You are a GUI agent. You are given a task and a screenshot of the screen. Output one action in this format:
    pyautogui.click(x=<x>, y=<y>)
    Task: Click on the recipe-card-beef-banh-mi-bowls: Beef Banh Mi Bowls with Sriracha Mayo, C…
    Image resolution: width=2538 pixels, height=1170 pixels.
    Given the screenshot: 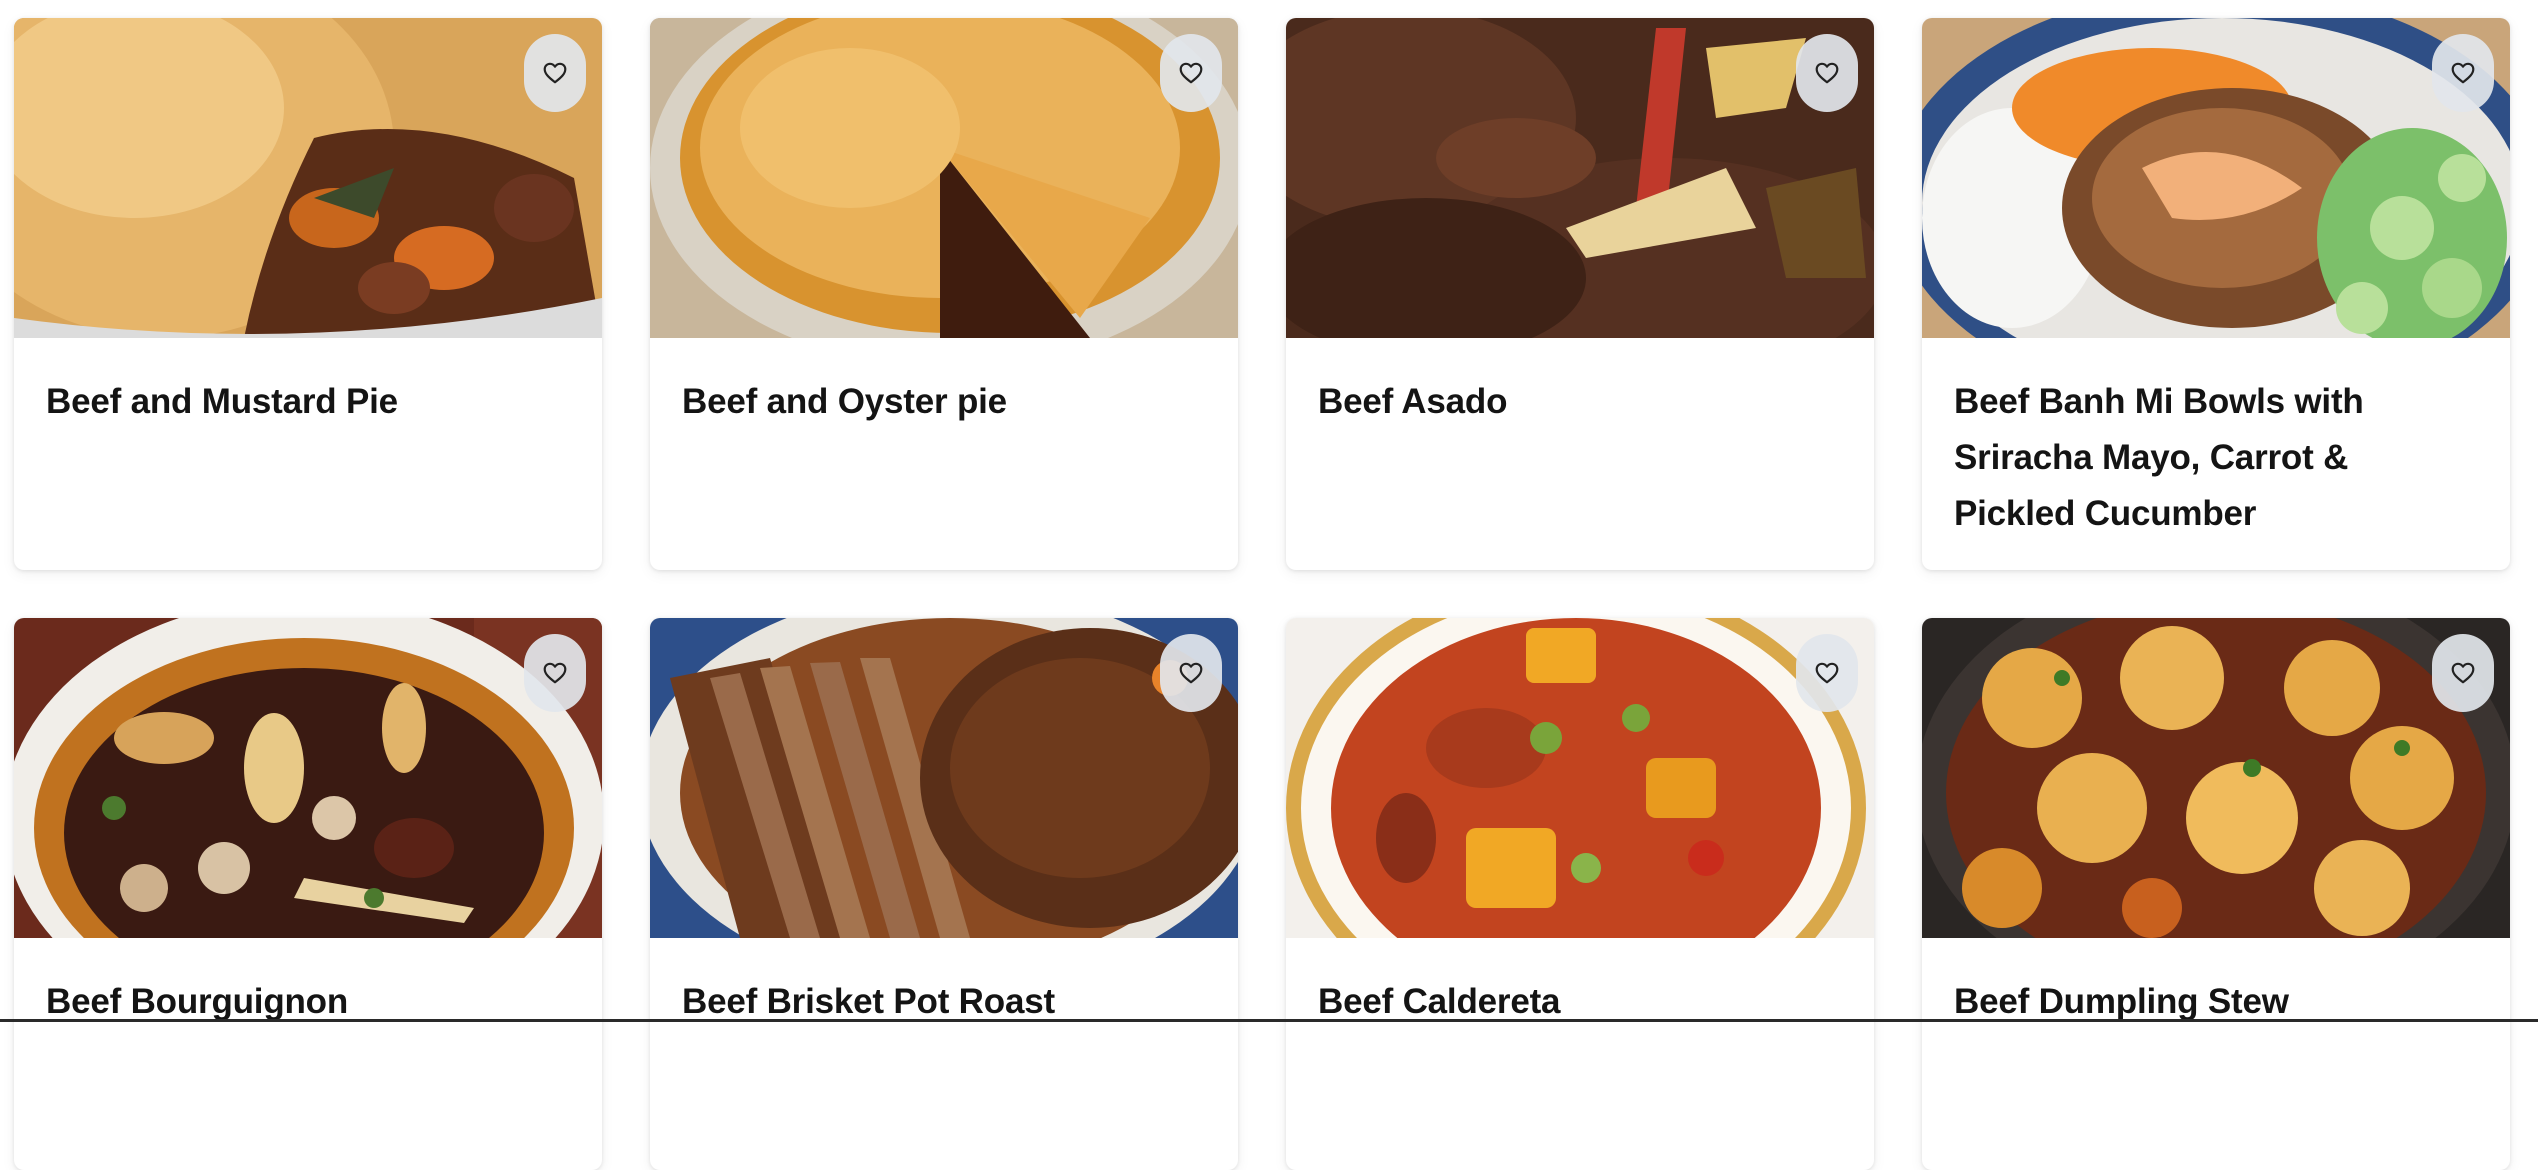 What is the action you would take?
    pyautogui.click(x=2216, y=294)
    